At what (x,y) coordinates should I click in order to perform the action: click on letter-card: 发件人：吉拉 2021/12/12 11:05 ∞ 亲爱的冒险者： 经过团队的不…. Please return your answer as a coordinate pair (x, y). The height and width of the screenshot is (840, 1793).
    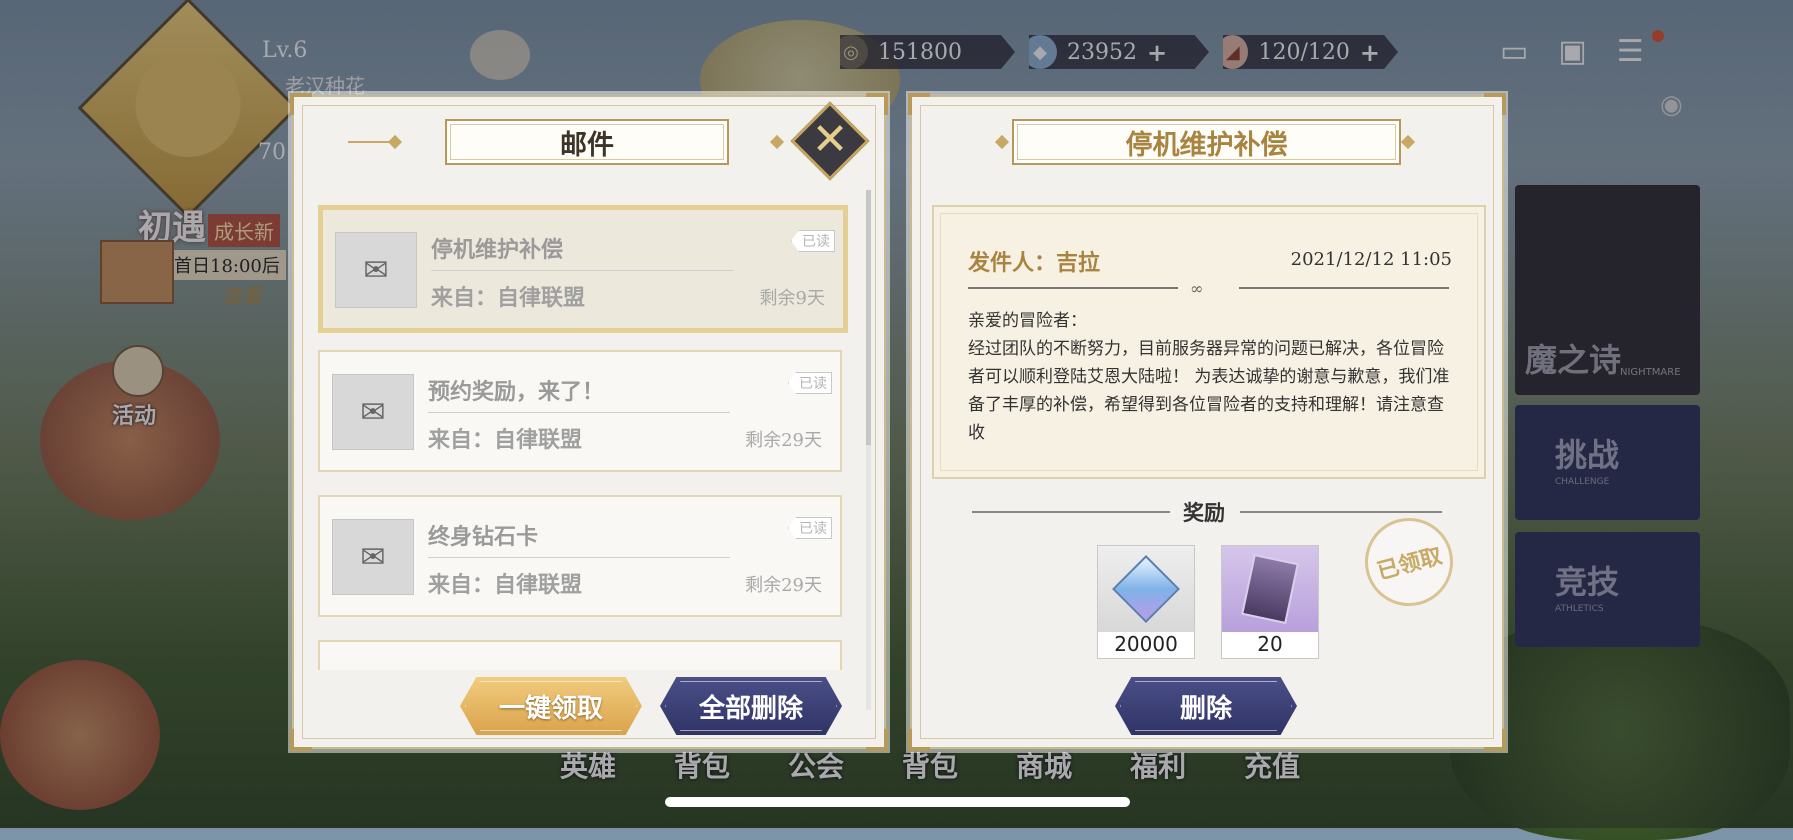
    Looking at the image, I should click on (1209, 342).